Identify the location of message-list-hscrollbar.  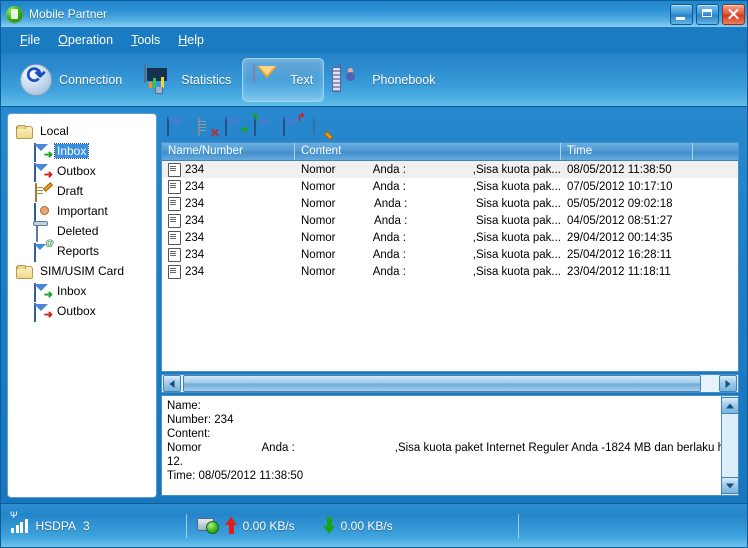
(450, 383).